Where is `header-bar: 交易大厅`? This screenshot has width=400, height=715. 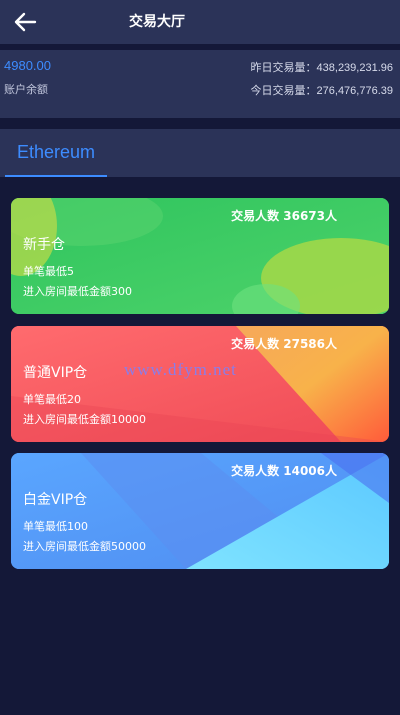
header-bar: 交易大厅 is located at coordinates (200, 22).